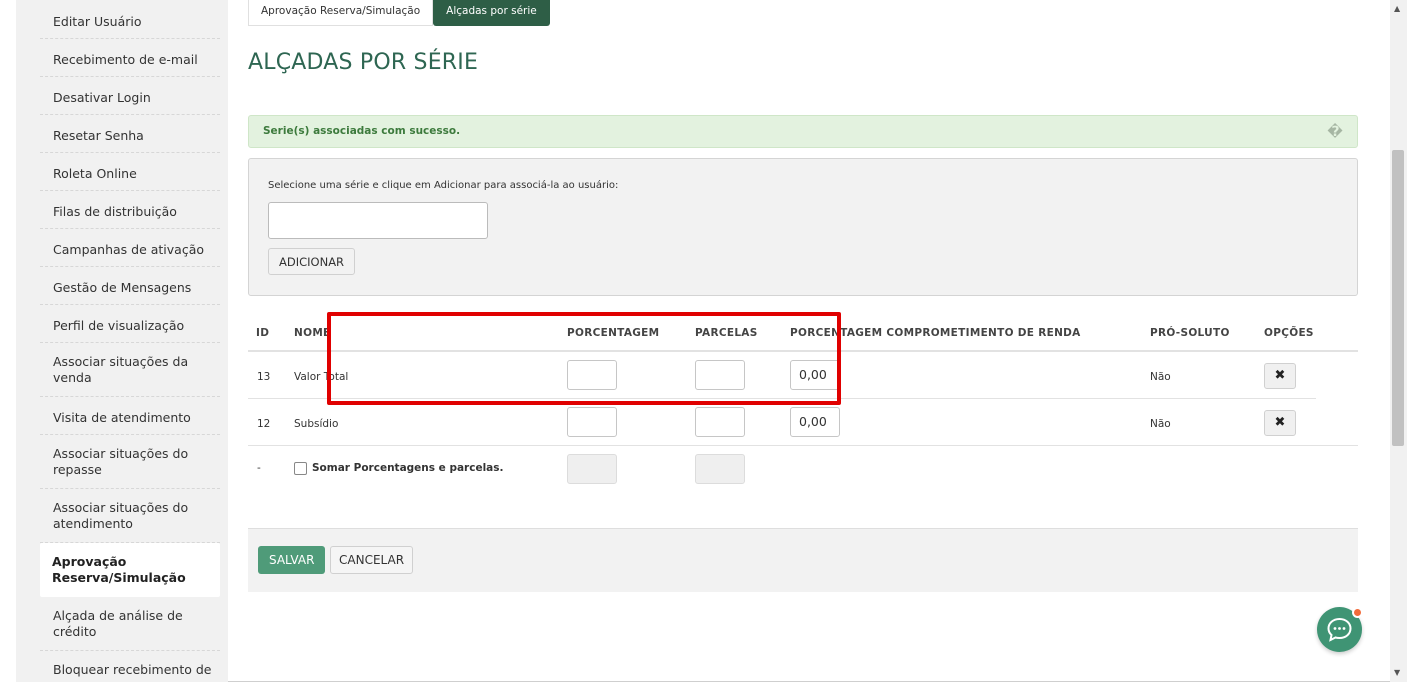  What do you see at coordinates (122, 417) in the screenshot?
I see `sidebar-item-label: Visita de atendimento` at bounding box center [122, 417].